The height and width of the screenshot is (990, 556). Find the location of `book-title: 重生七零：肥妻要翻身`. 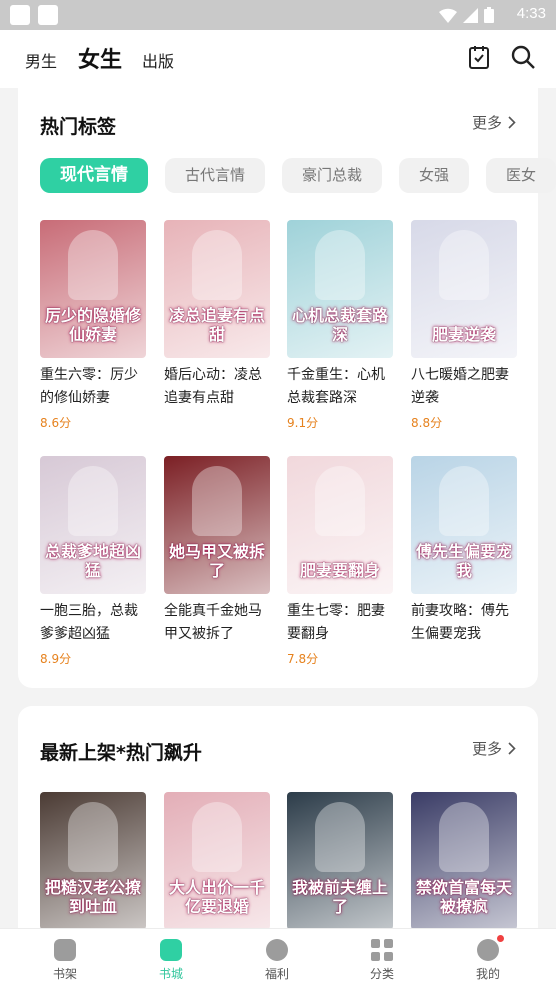

book-title: 重生七零：肥妻要翻身 is located at coordinates (340, 623).